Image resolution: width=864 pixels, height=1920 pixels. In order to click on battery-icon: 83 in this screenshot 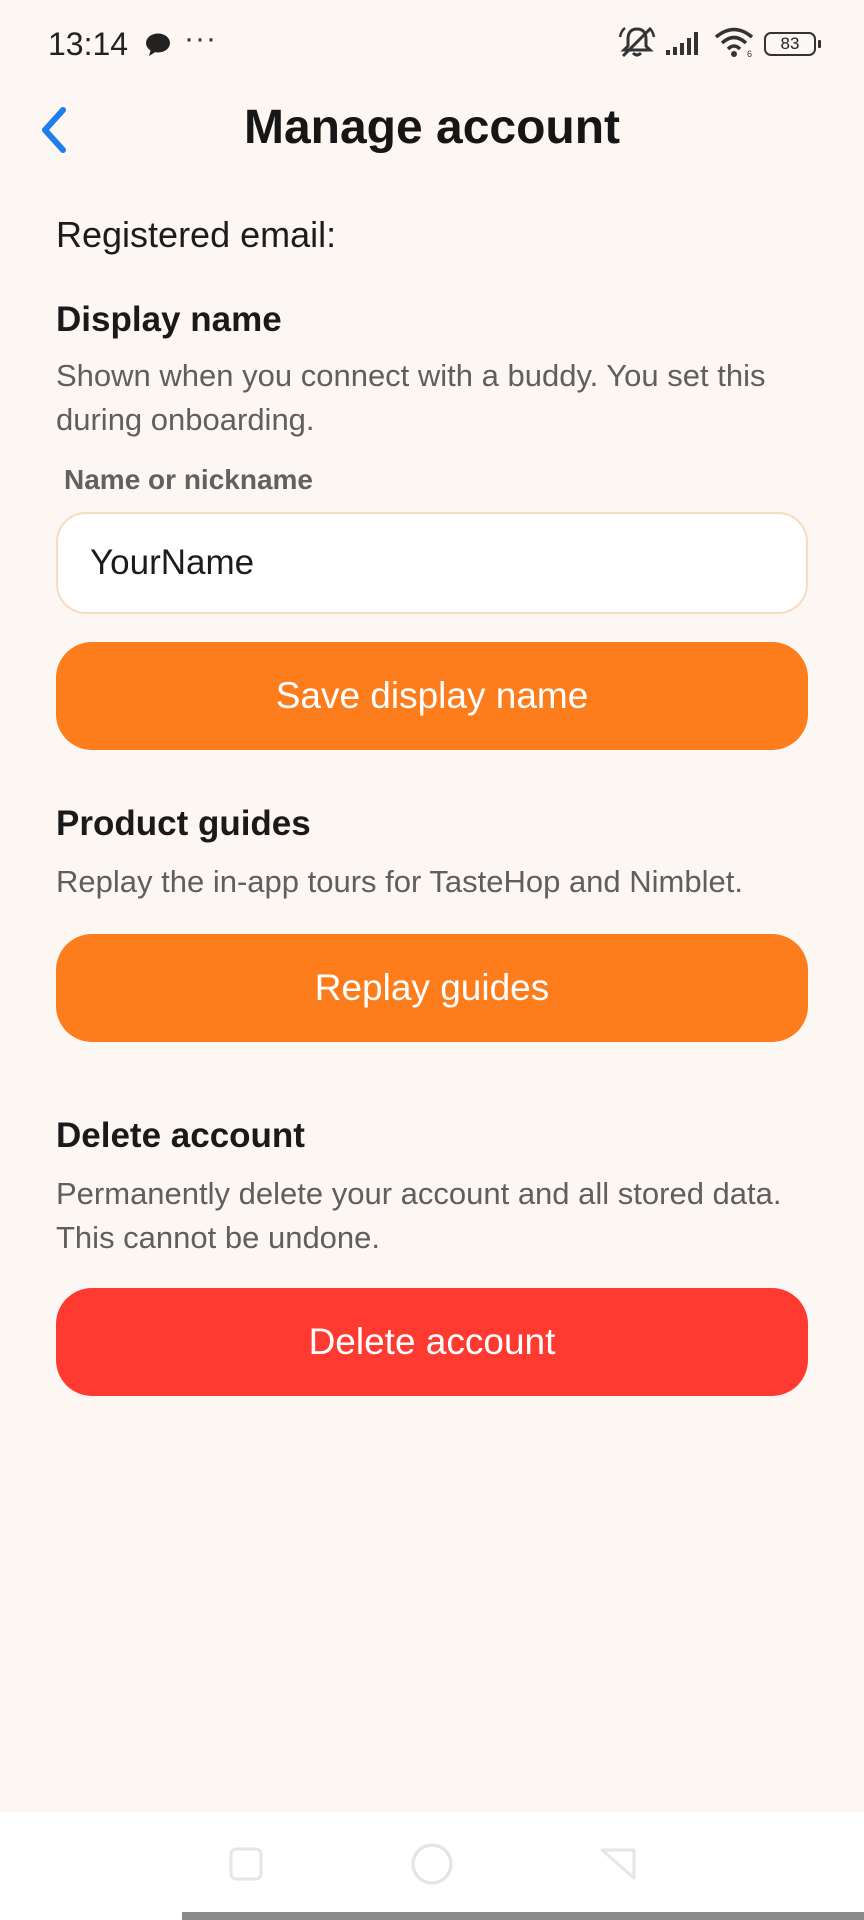, I will do `click(792, 44)`.